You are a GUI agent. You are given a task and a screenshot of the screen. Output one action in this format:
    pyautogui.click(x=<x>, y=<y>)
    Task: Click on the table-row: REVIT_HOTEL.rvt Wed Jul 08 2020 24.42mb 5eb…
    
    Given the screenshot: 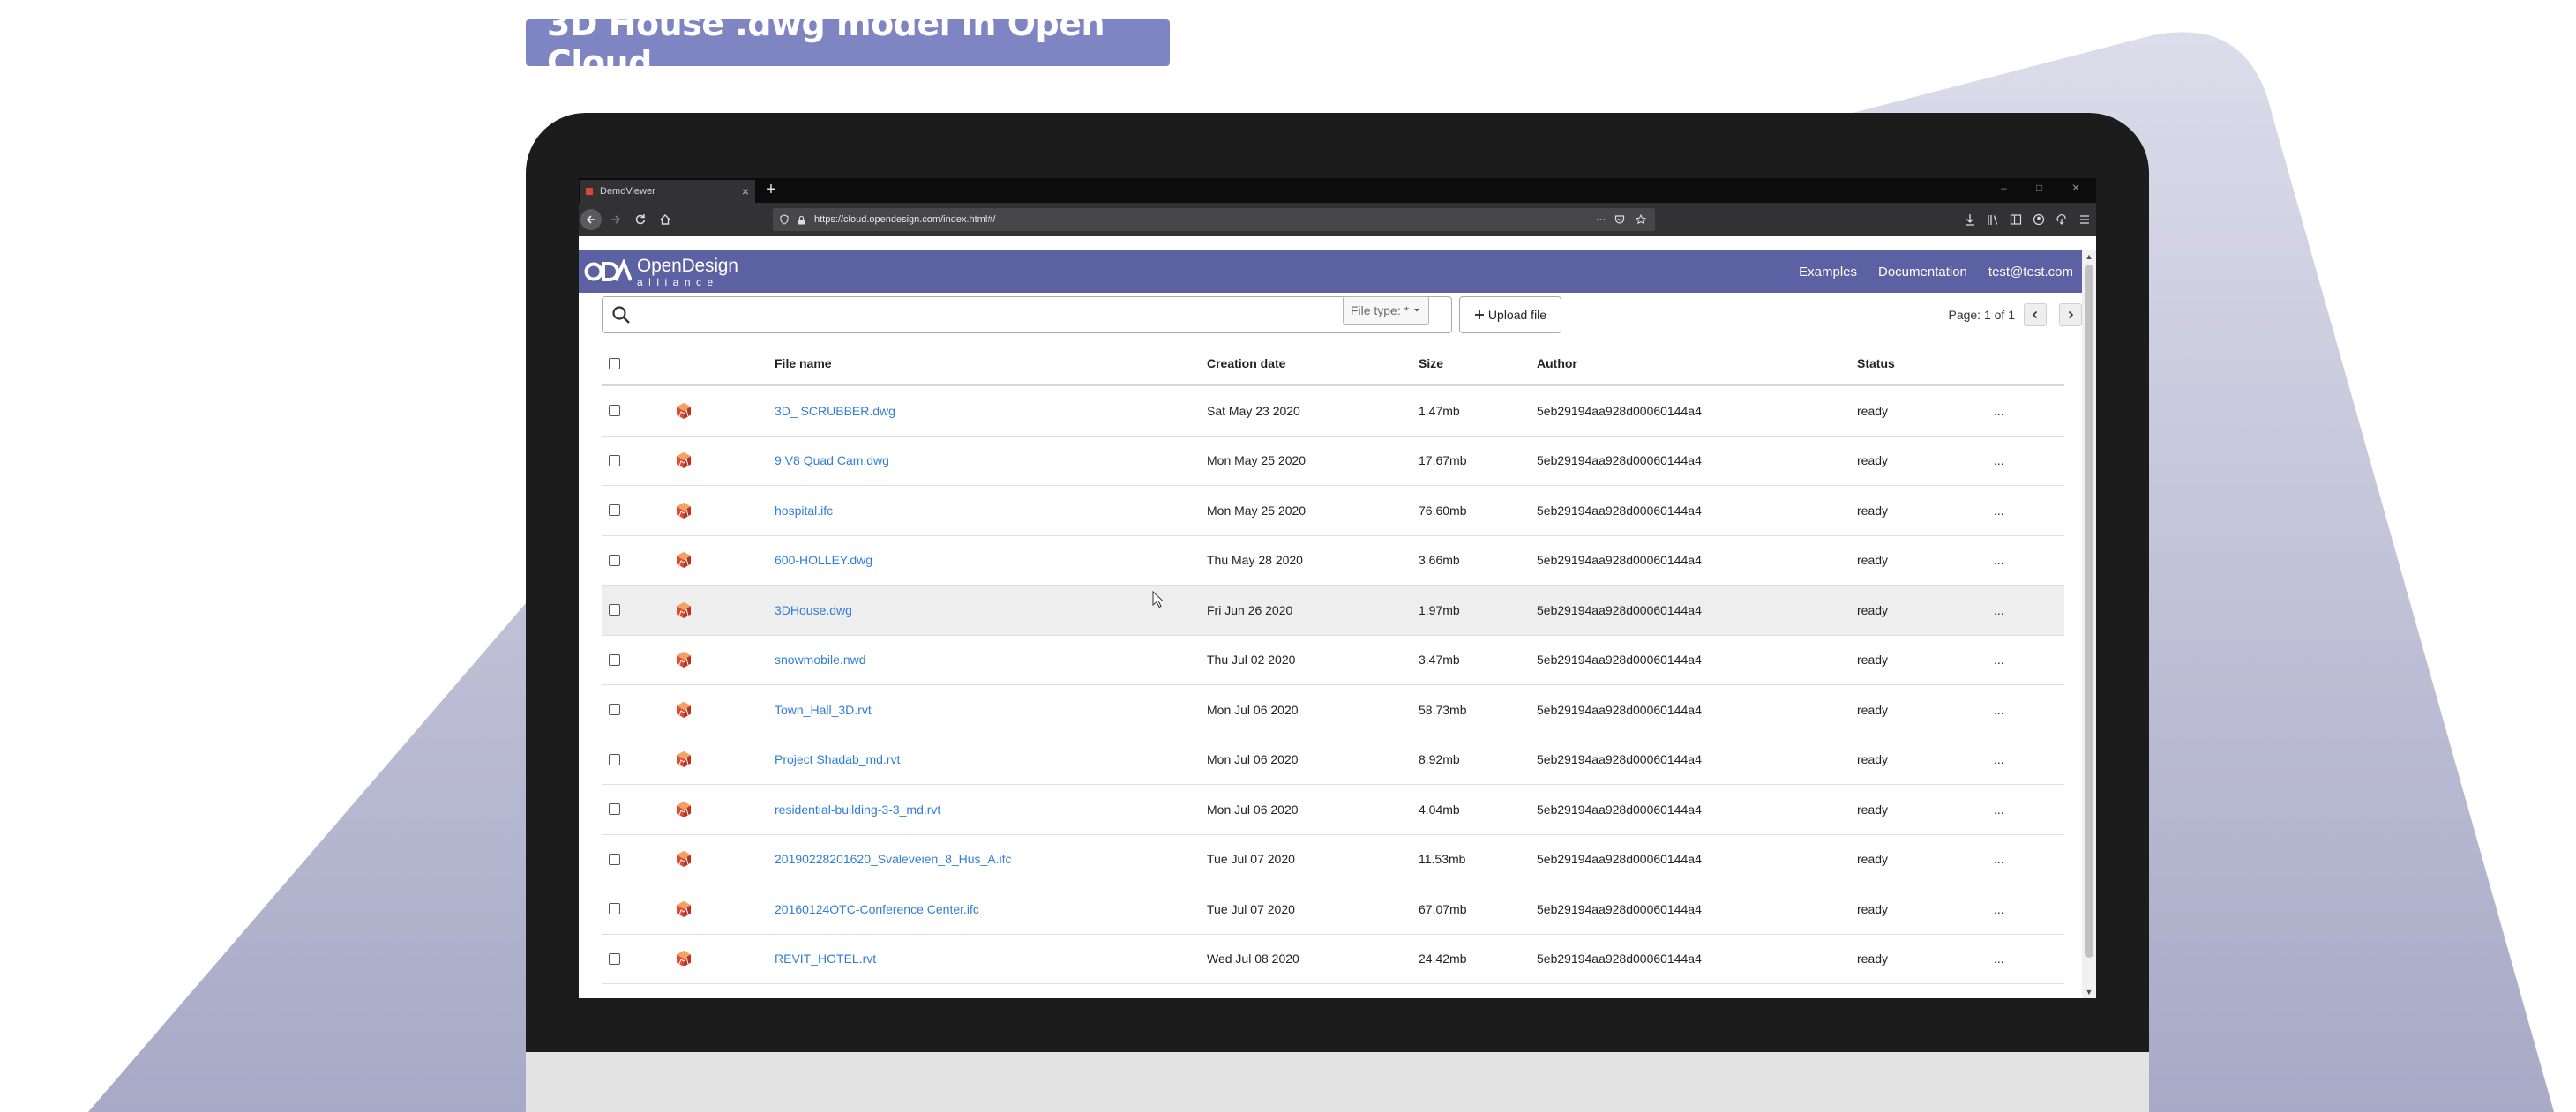 What is the action you would take?
    pyautogui.click(x=1333, y=959)
    